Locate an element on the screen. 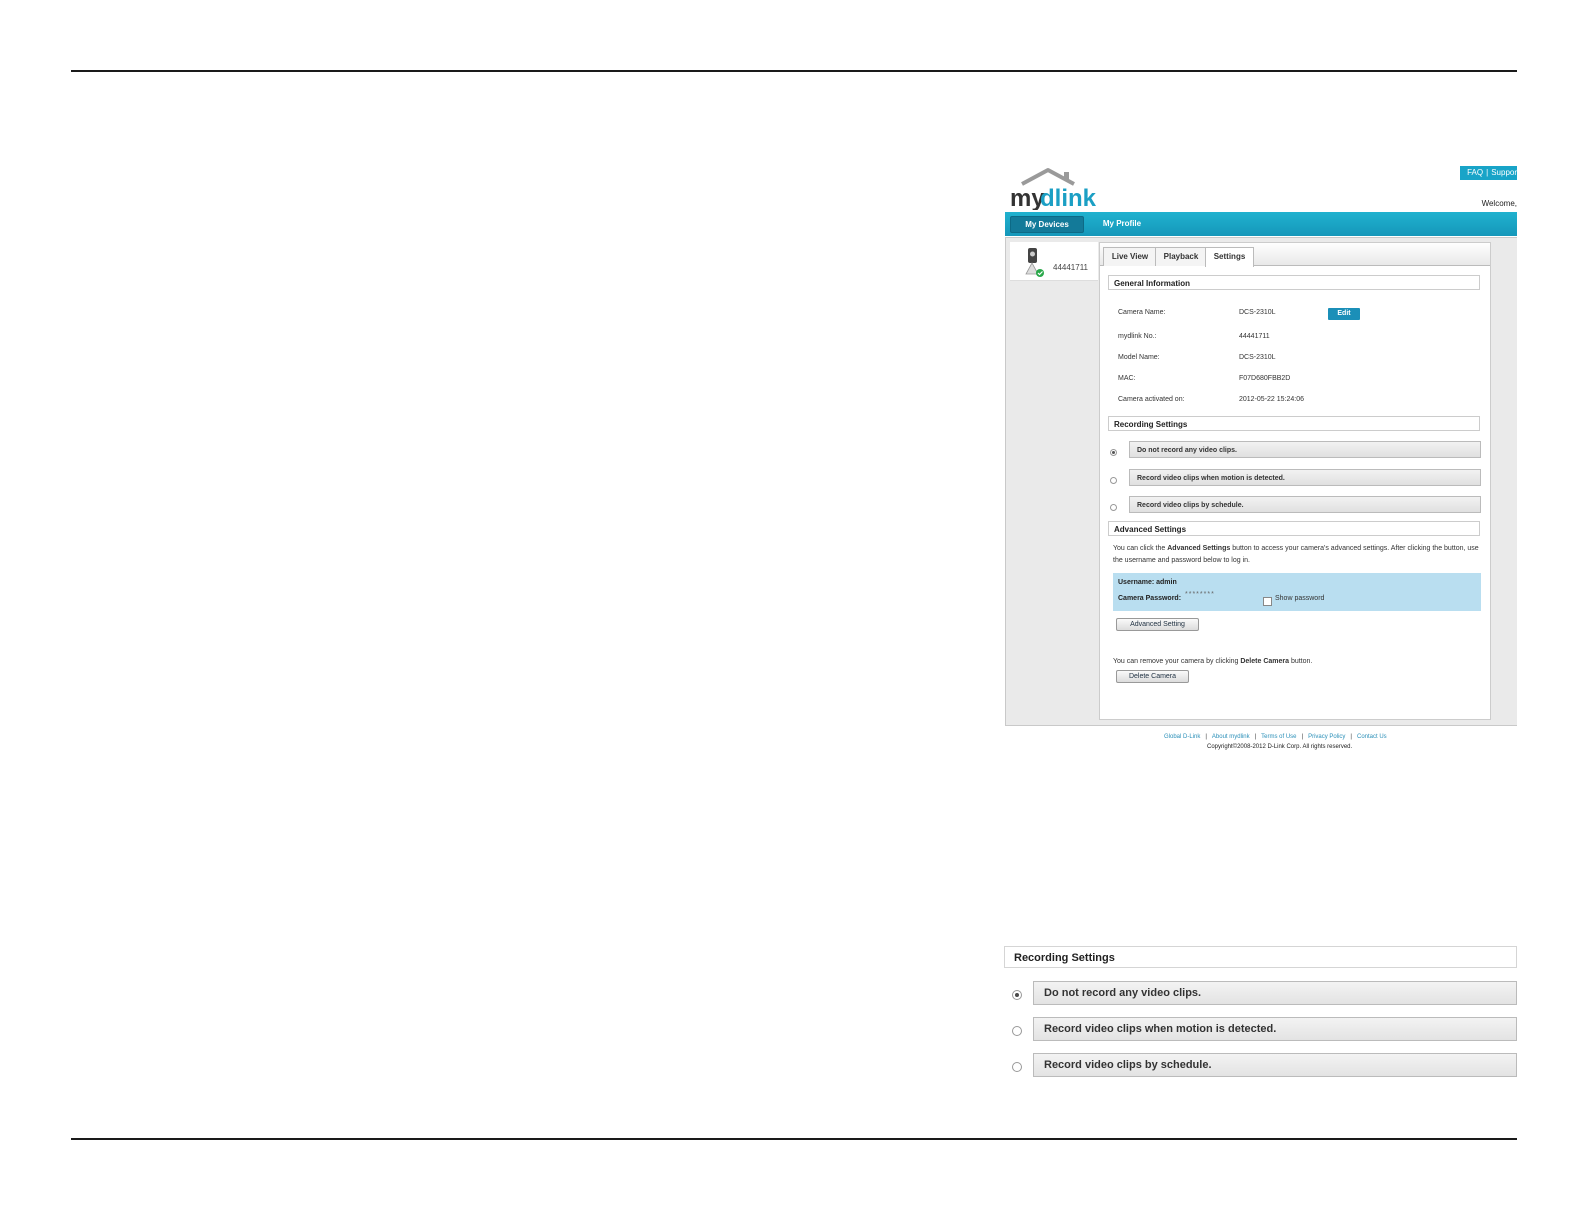 The image size is (1584, 1224). tab-bar: Live View Playback Settings is located at coordinates (1295, 255).